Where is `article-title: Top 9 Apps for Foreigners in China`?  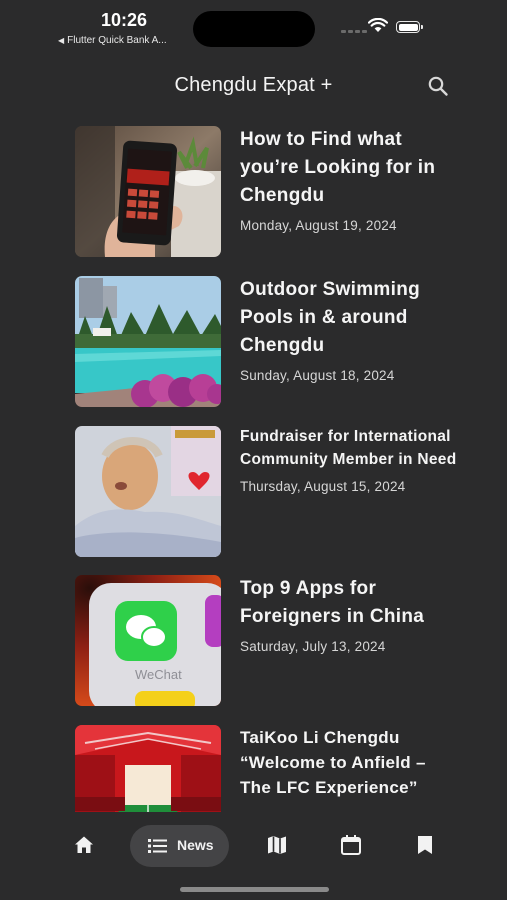 article-title: Top 9 Apps for Foreigners in China is located at coordinates (350, 603).